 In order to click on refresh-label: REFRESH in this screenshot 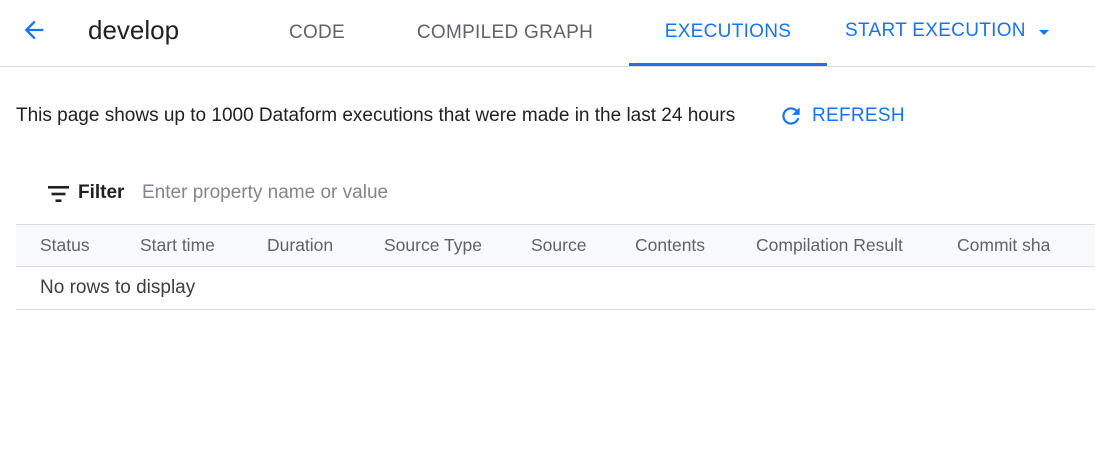, I will do `click(858, 115)`.